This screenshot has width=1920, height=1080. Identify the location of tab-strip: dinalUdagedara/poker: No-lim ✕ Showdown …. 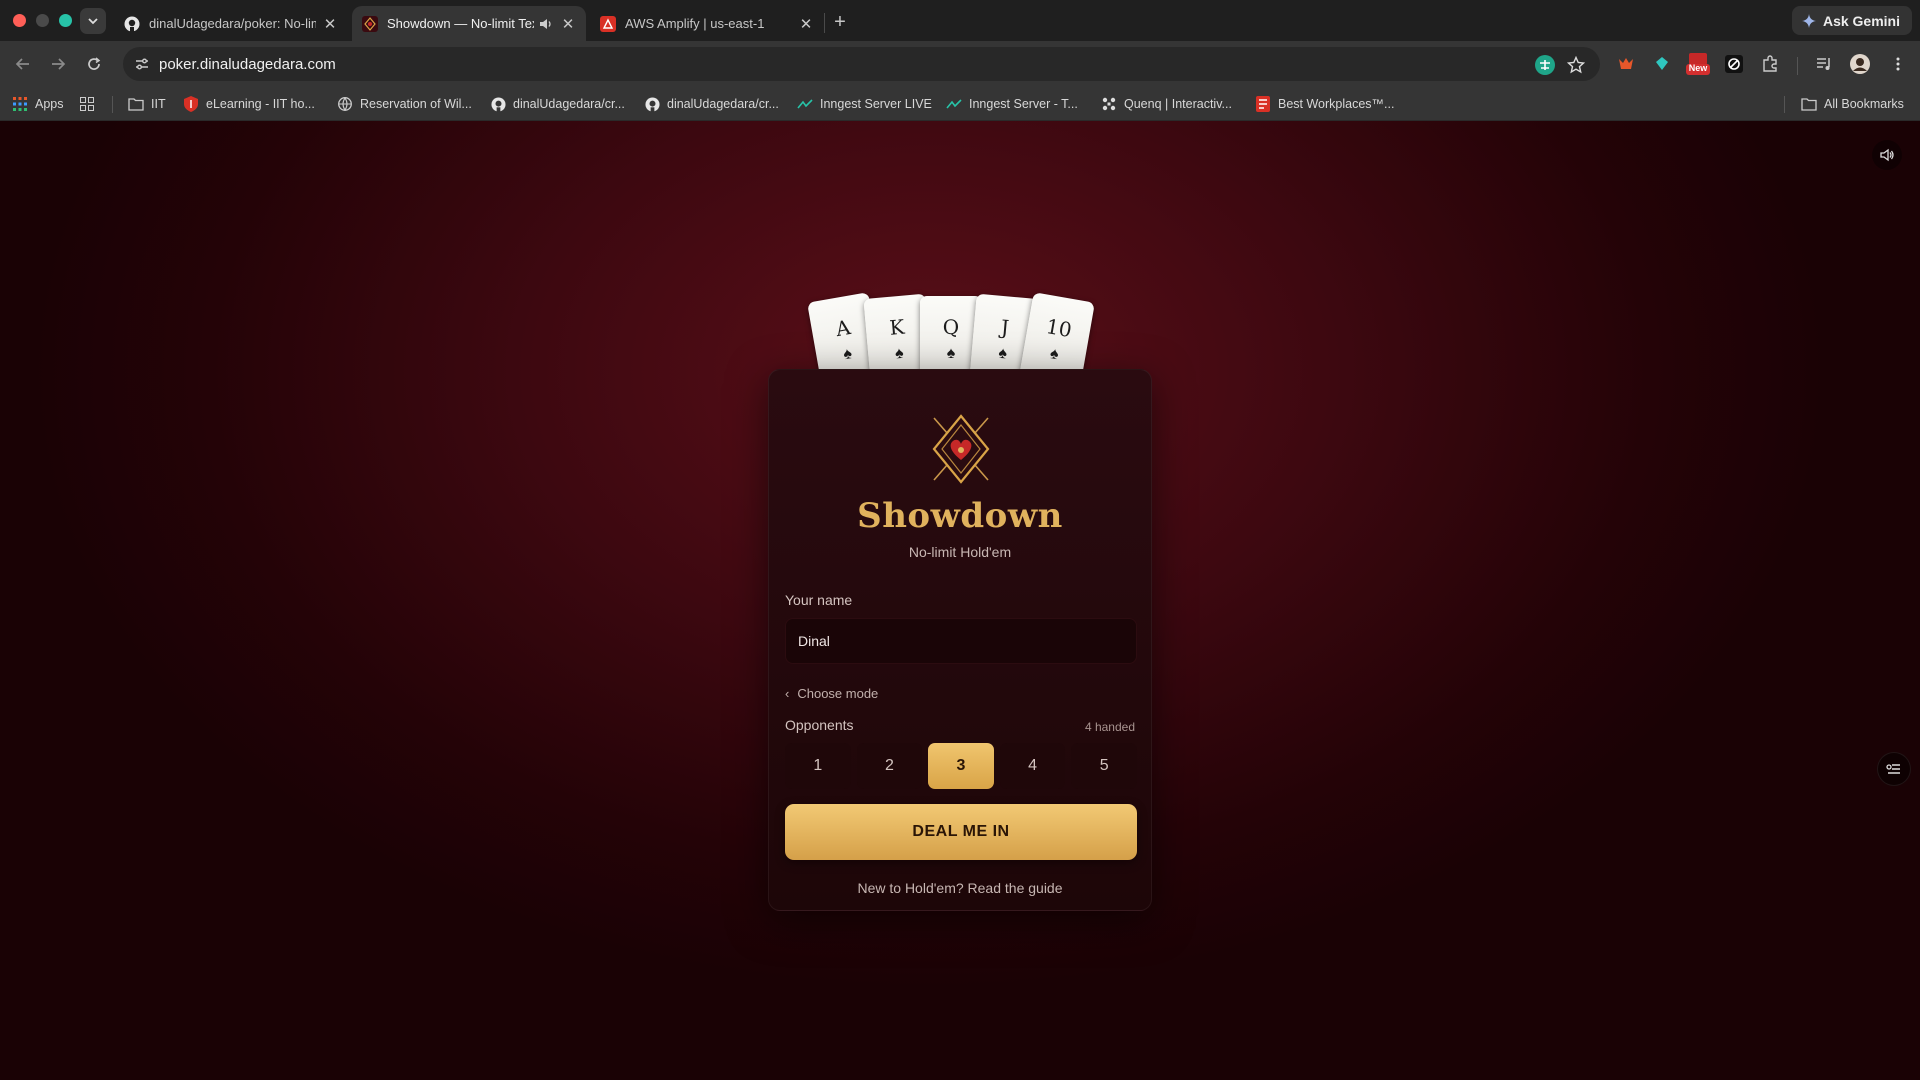
(960, 20).